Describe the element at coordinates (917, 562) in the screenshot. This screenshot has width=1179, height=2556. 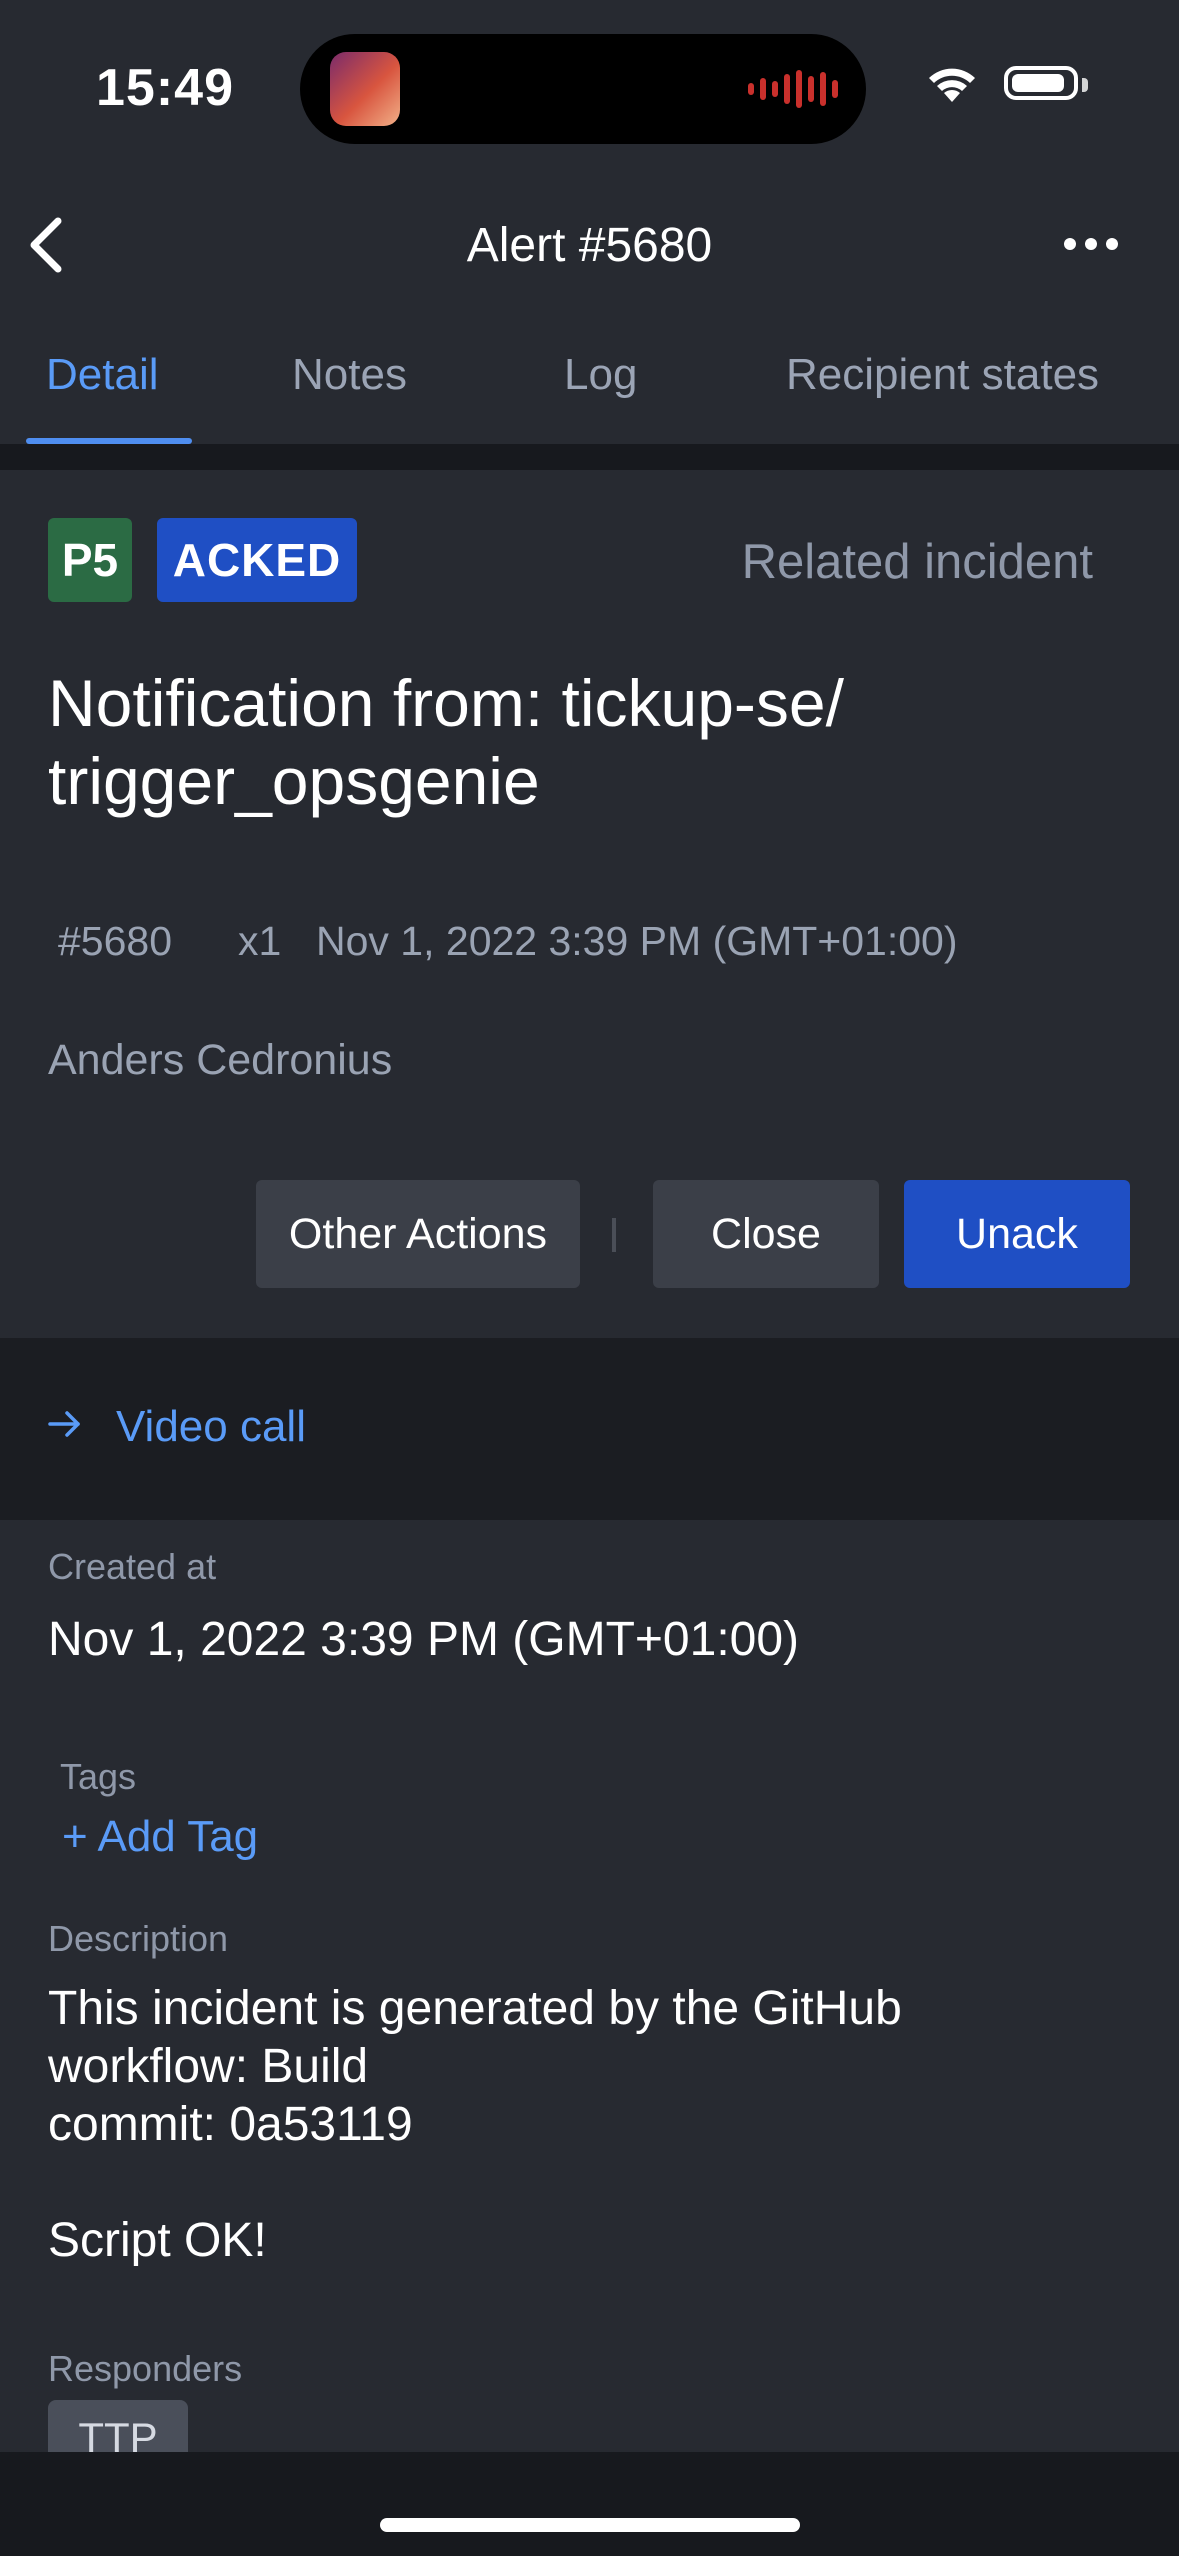
I see `related-incident-link: Related incident` at that location.